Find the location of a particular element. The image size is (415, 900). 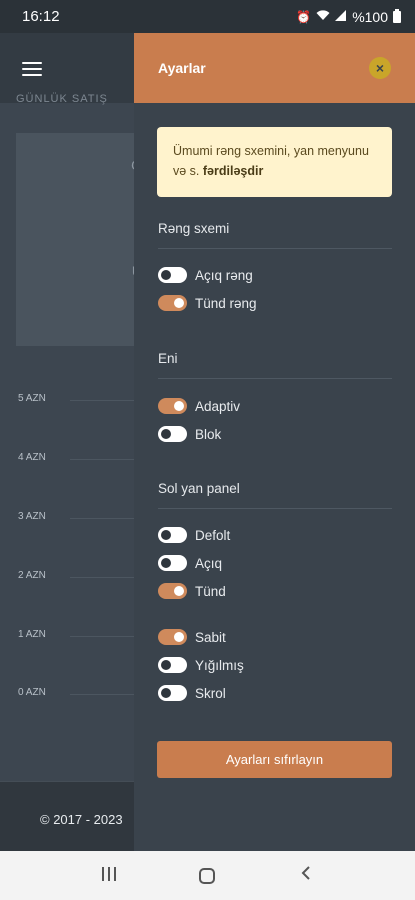

back-icon is located at coordinates (305, 873).